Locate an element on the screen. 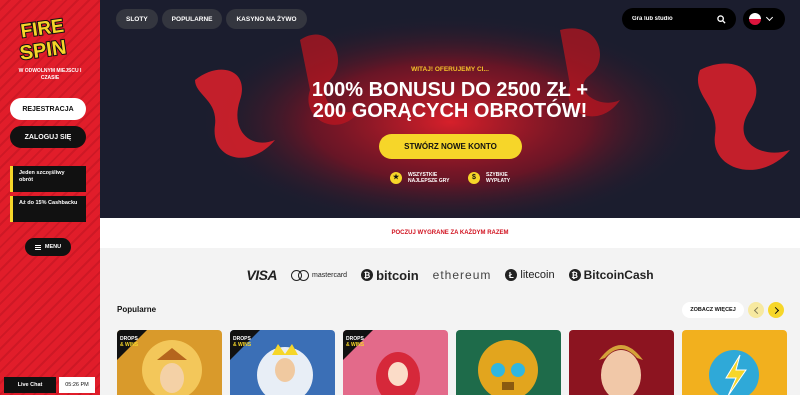 This screenshot has height=395, width=800. carousel-next-button is located at coordinates (776, 310).